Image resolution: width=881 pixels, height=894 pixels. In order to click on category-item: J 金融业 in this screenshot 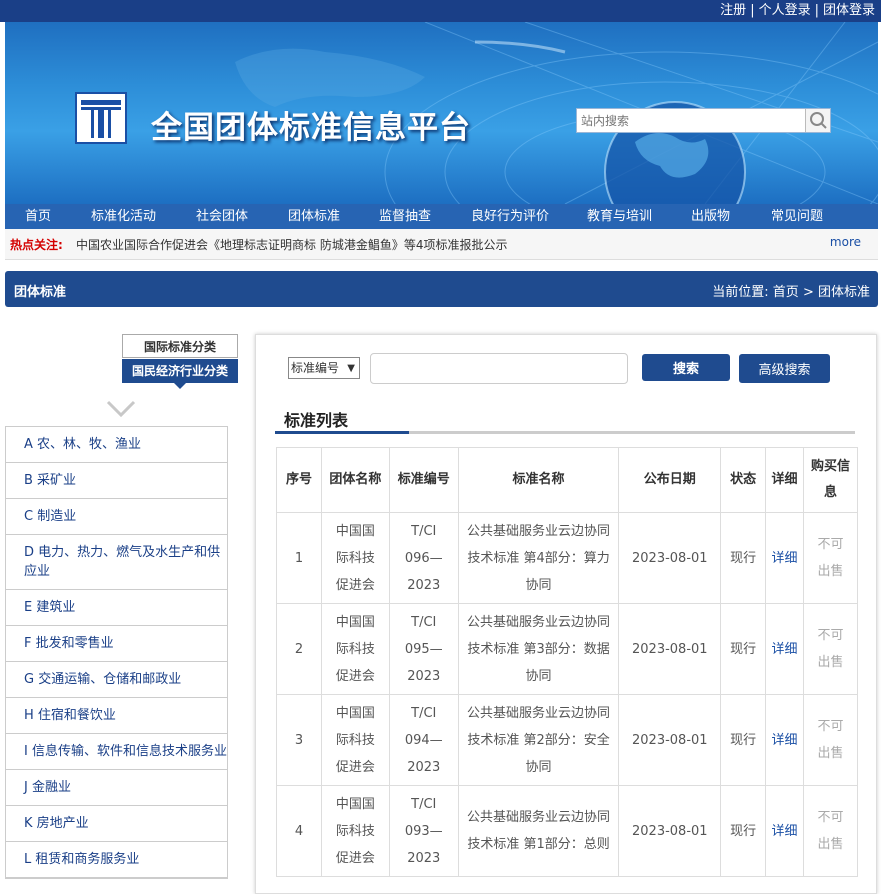, I will do `click(116, 788)`.